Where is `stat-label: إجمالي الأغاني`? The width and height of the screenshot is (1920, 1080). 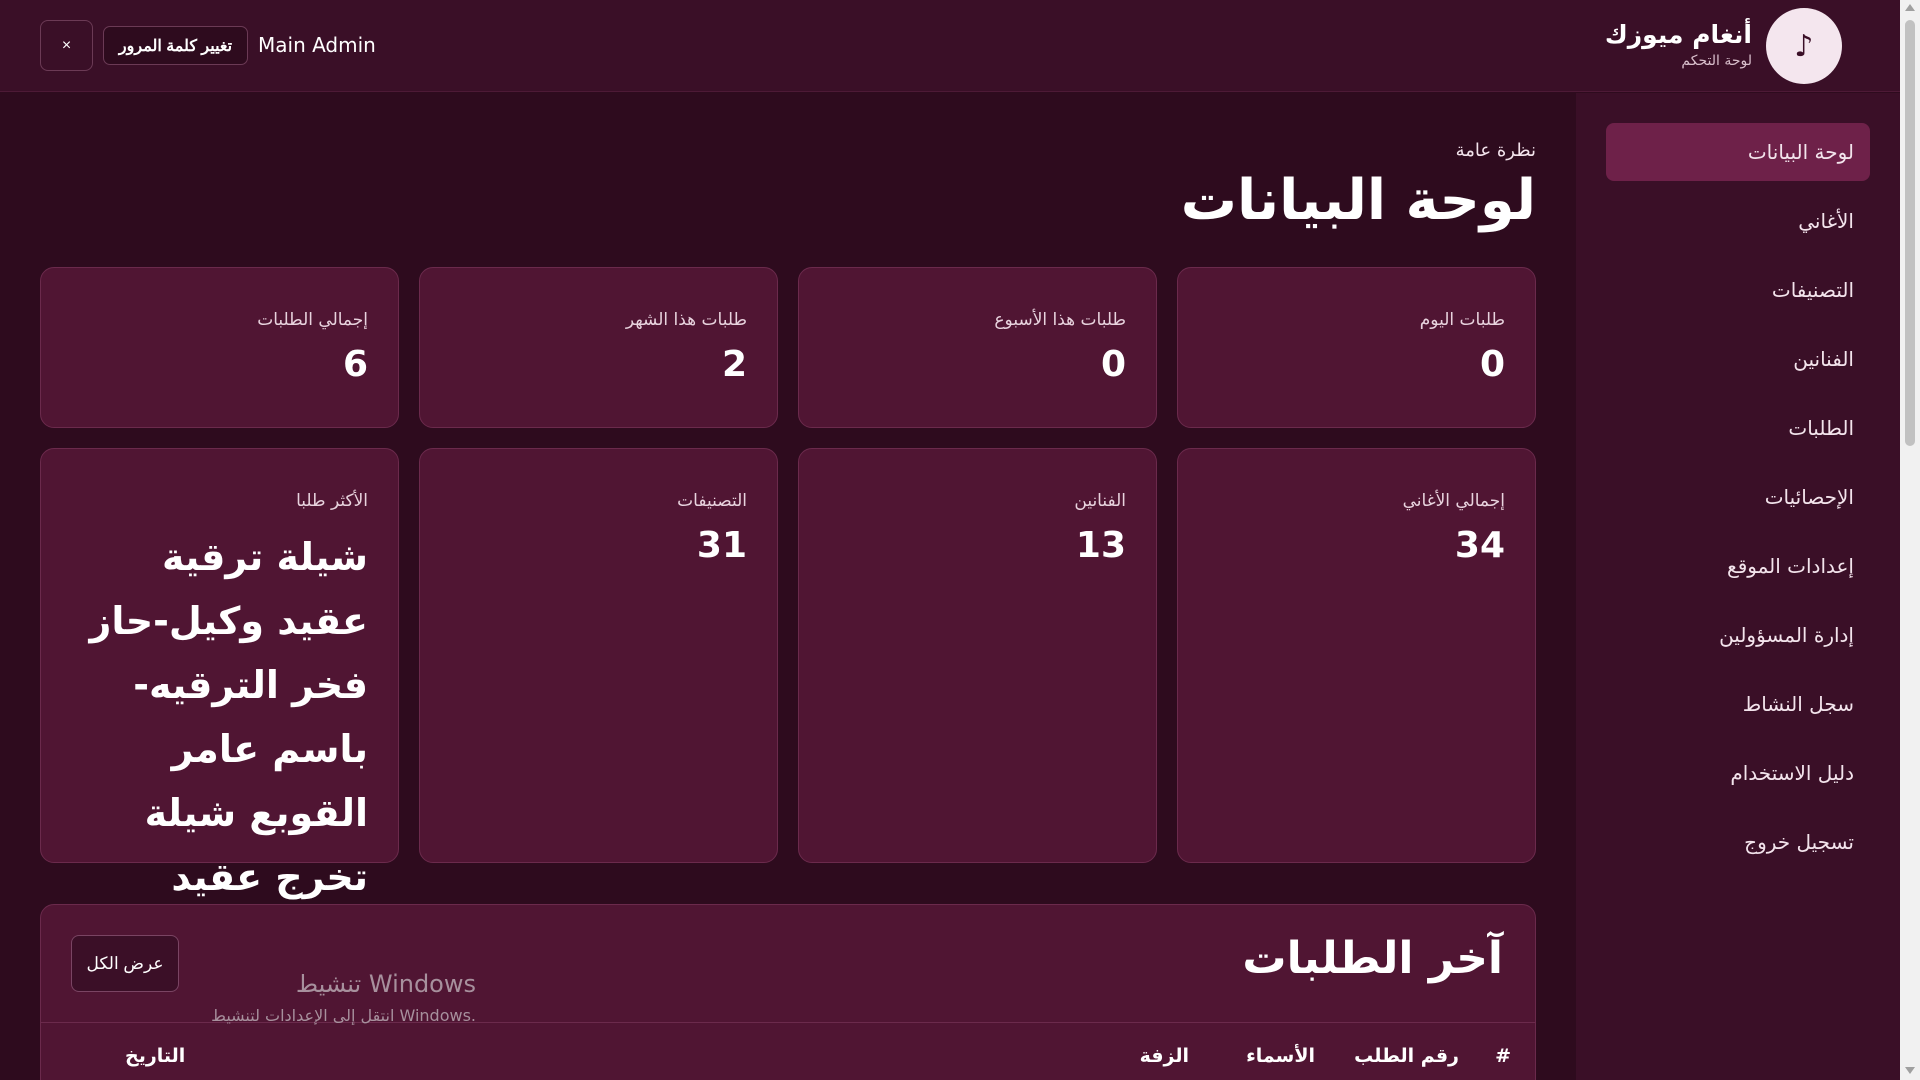
stat-label: إجمالي الأغاني is located at coordinates (1453, 501).